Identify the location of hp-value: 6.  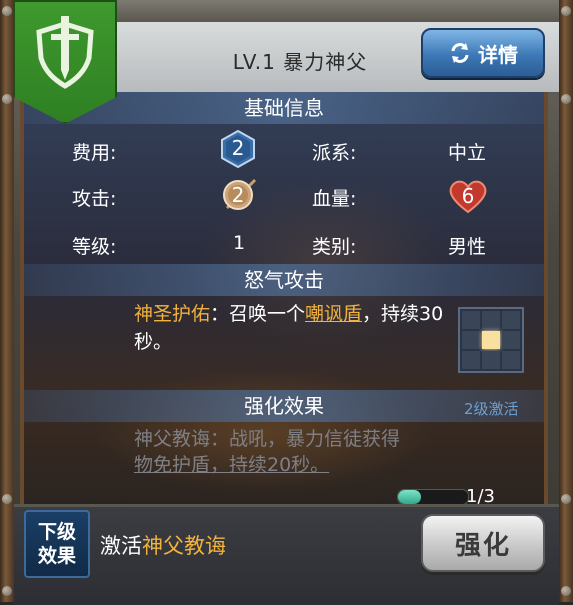
(468, 196).